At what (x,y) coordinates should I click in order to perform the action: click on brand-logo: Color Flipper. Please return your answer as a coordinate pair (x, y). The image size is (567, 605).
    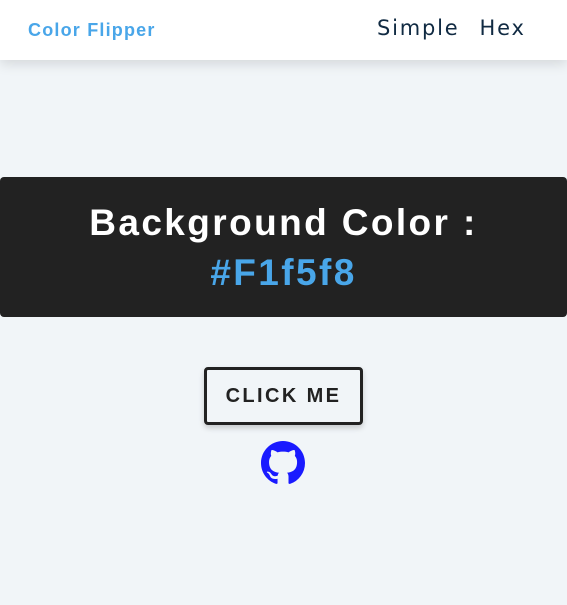
    Looking at the image, I should click on (92, 30).